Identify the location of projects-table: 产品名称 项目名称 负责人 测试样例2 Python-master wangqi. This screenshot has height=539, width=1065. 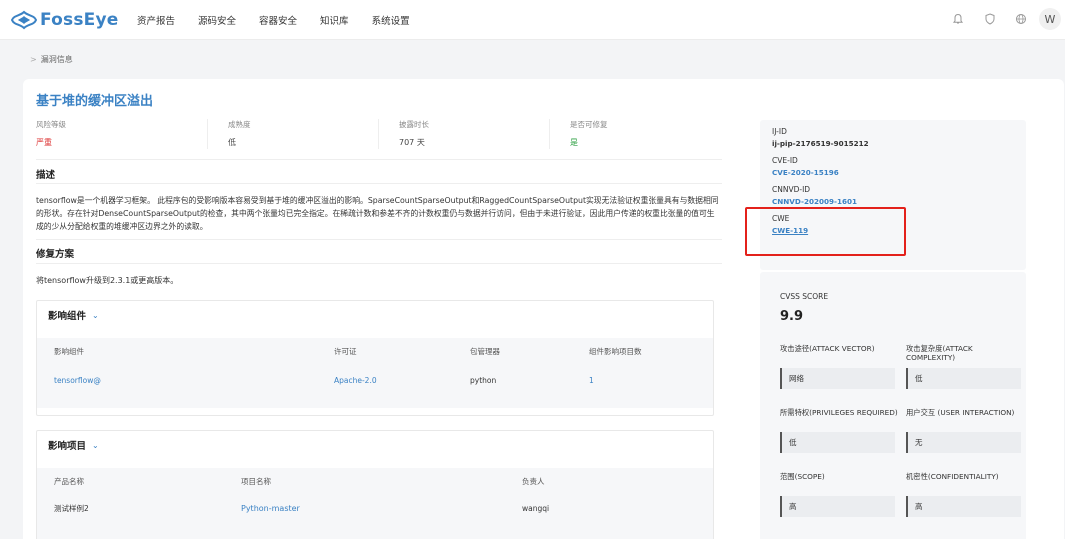
(375, 503).